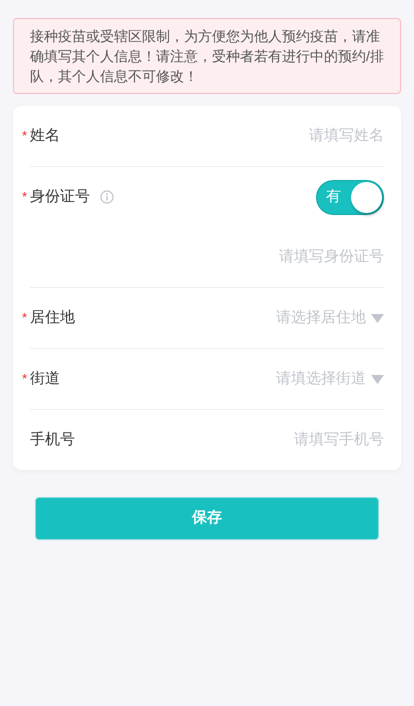 The height and width of the screenshot is (706, 414). What do you see at coordinates (222, 136) in the screenshot?
I see `input-field: 请填写姓名` at bounding box center [222, 136].